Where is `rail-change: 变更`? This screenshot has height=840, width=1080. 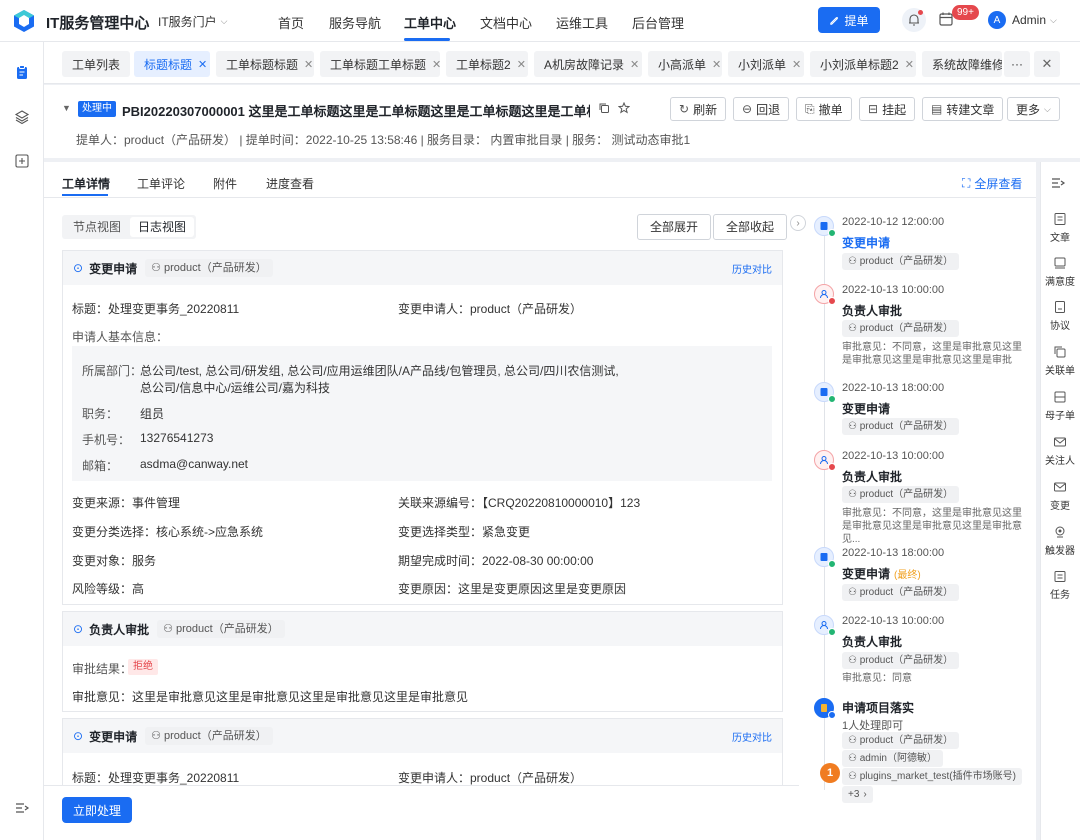 rail-change: 变更 is located at coordinates (1060, 496).